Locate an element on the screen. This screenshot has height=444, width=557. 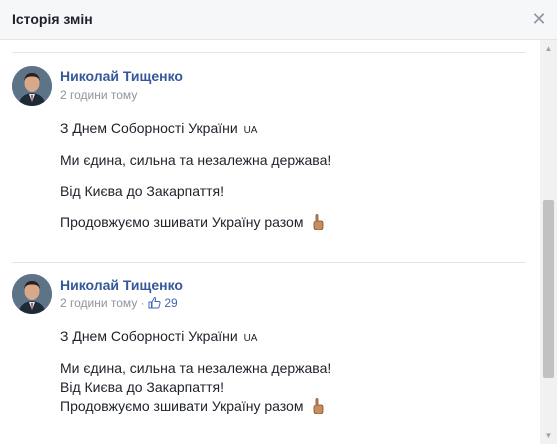
close-icon: ✕ is located at coordinates (539, 19).